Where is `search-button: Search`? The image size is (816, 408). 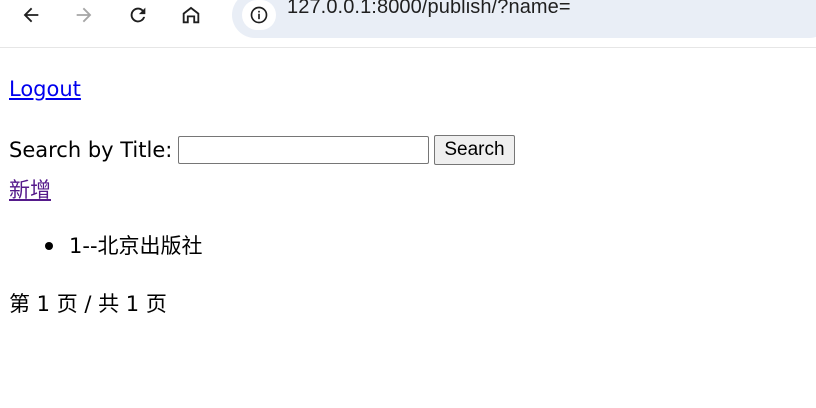
search-button: Search is located at coordinates (474, 150).